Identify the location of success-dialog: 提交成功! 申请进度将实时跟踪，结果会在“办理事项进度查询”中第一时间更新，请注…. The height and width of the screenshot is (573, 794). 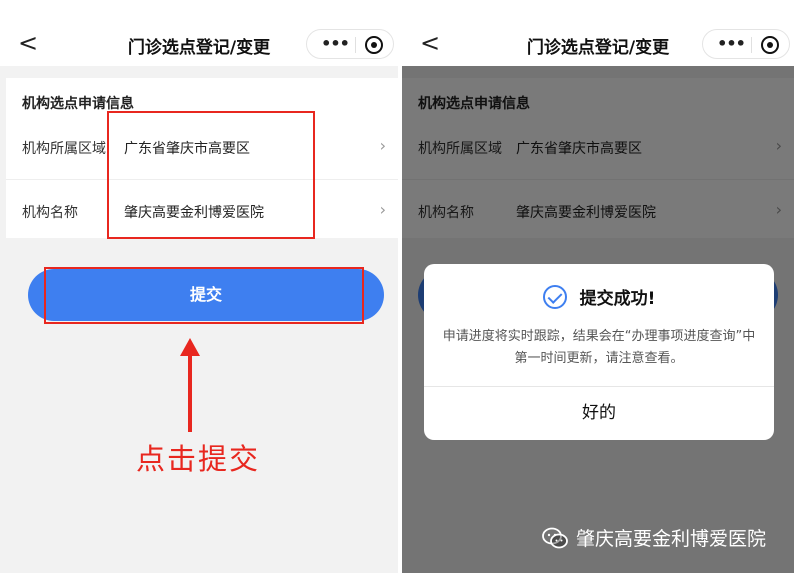
(599, 352).